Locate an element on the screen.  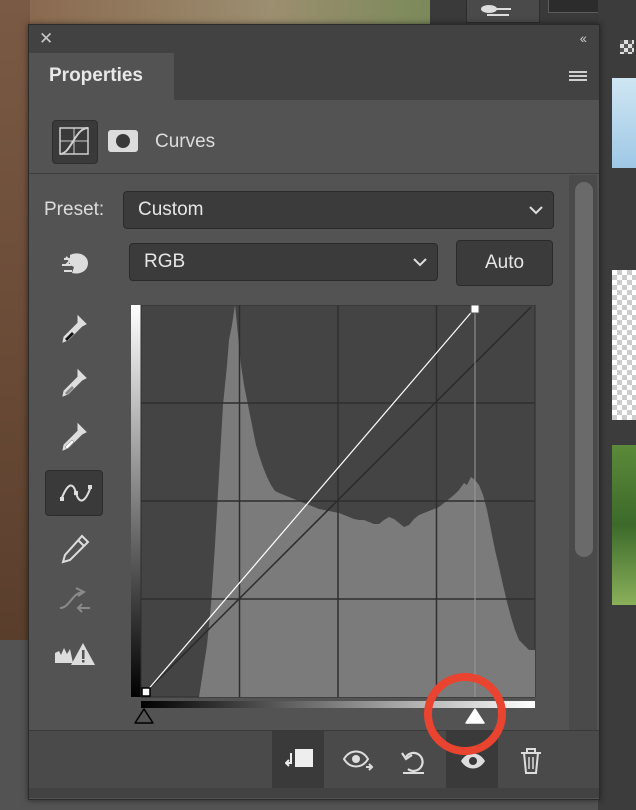
clip-to-layer-icon is located at coordinates (299, 758).